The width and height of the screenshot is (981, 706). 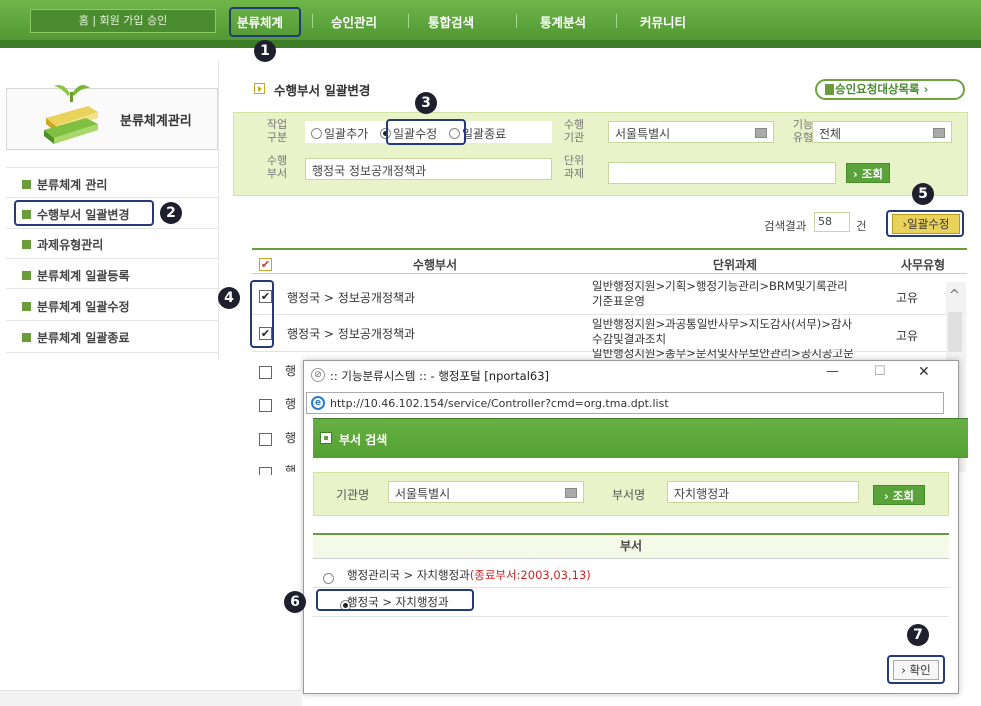 I want to click on result-count-unit: 건, so click(x=861, y=226).